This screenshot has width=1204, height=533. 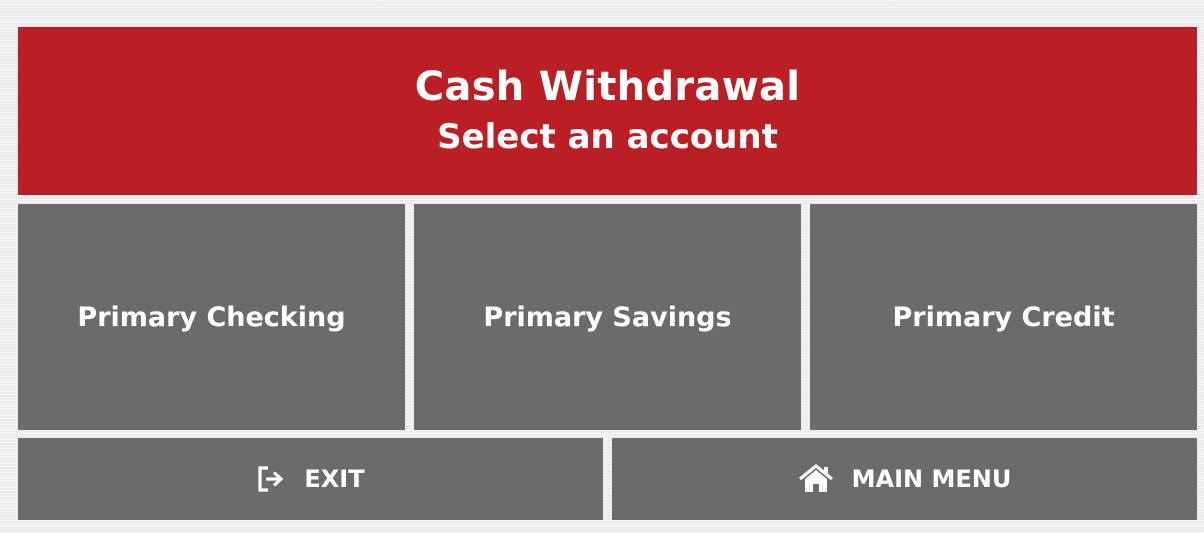 I want to click on account-label: Primary Credit, so click(x=1003, y=317).